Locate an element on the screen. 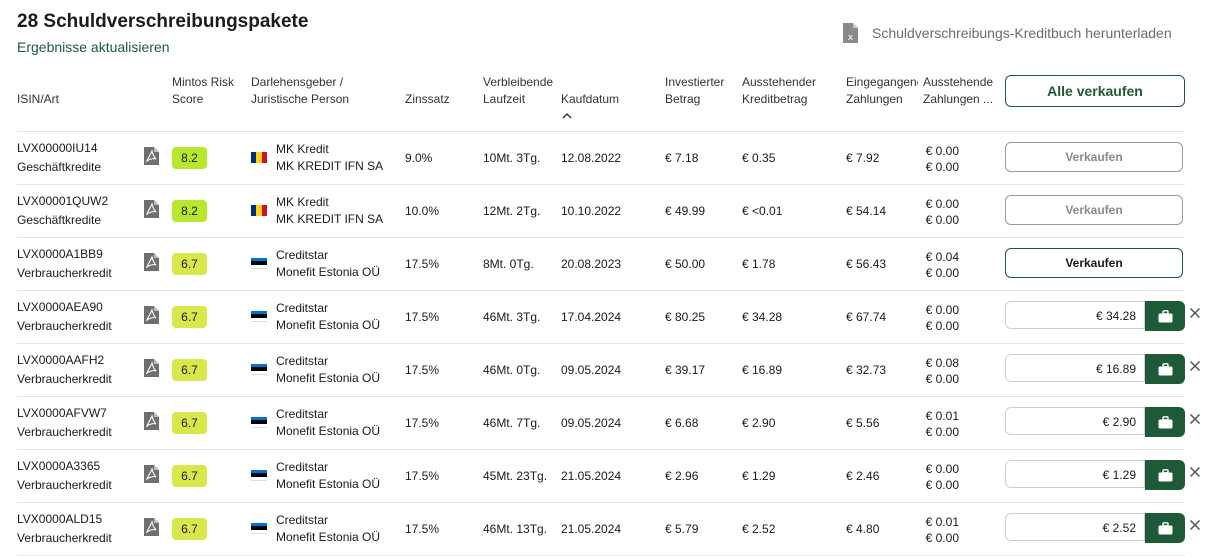 The width and height of the screenshot is (1224, 556). col-header-due-line1: Ausstehende is located at coordinates (958, 82).